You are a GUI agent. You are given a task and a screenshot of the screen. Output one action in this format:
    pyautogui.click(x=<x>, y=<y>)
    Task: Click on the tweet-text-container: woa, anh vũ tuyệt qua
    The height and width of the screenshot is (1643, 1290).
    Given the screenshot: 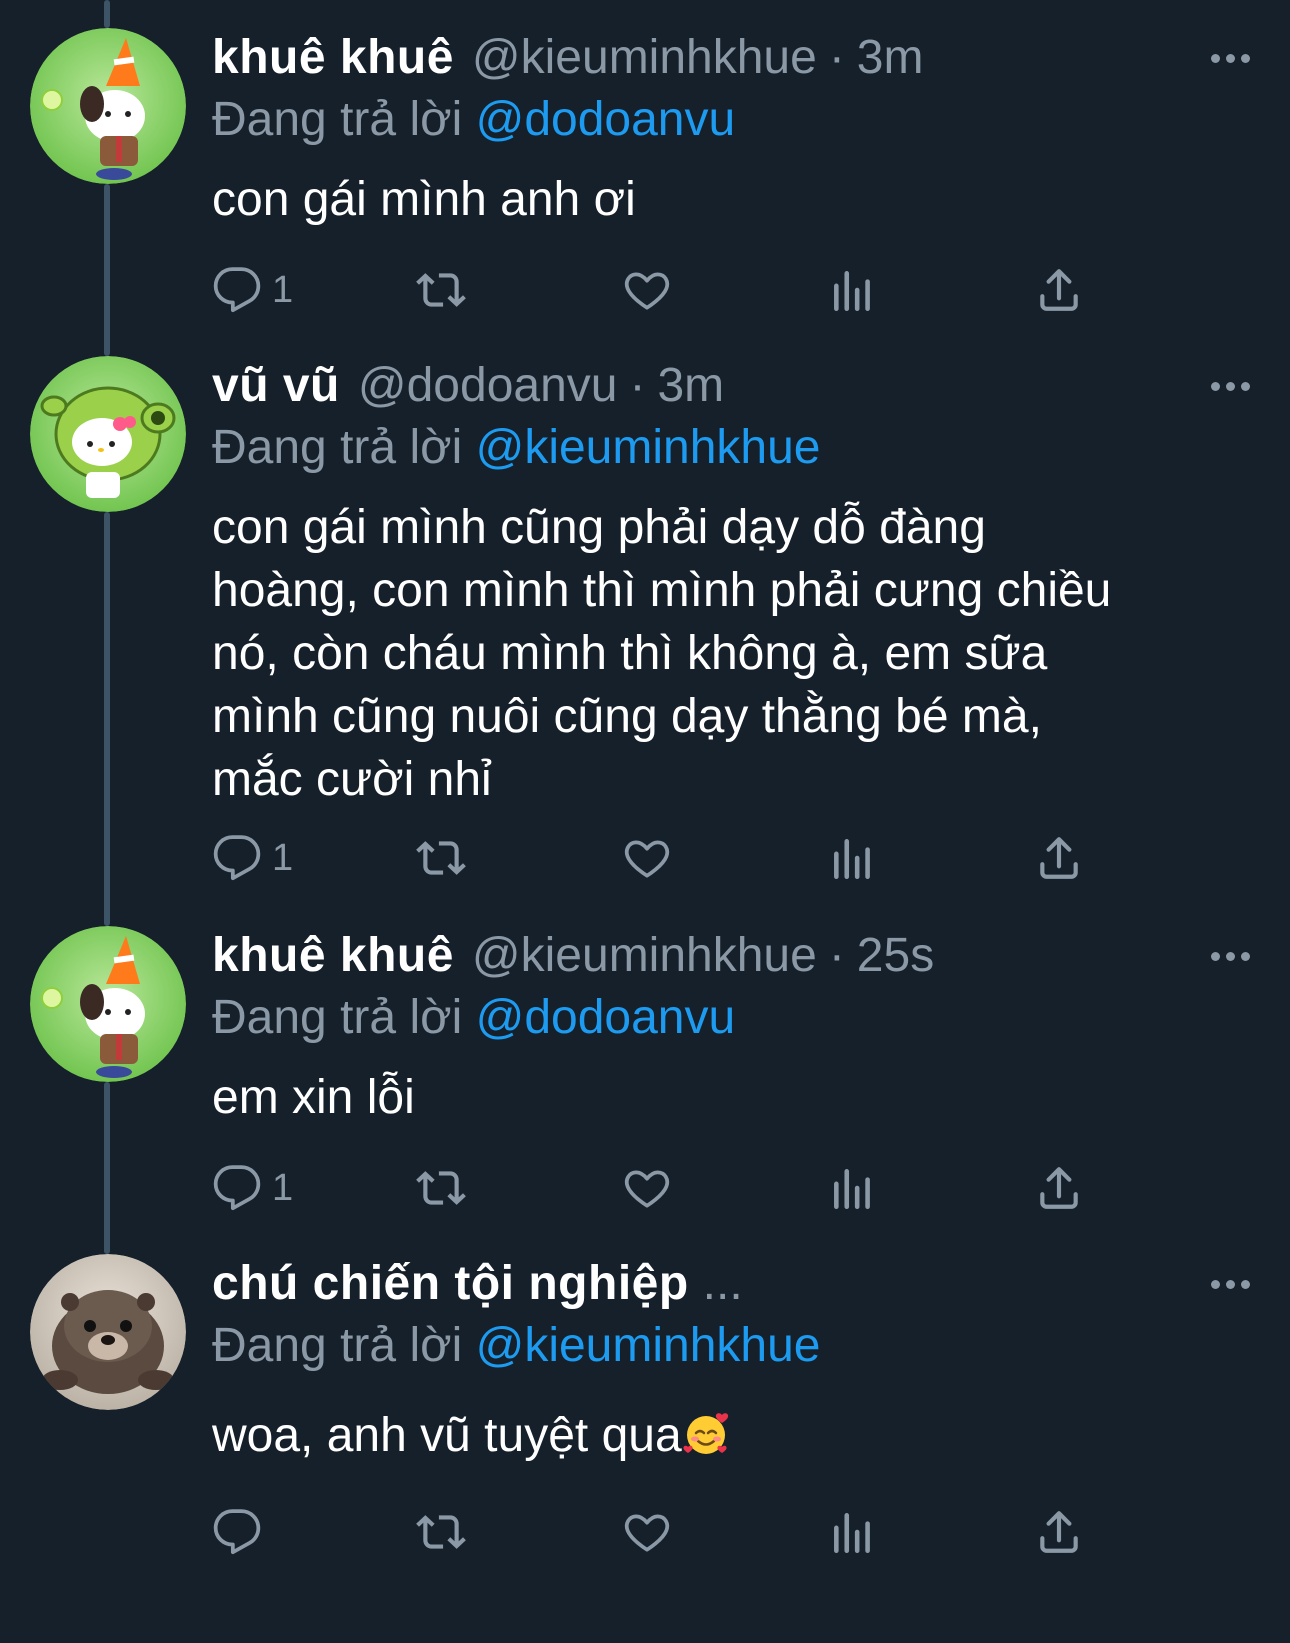 What is the action you would take?
    pyautogui.click(x=731, y=1435)
    